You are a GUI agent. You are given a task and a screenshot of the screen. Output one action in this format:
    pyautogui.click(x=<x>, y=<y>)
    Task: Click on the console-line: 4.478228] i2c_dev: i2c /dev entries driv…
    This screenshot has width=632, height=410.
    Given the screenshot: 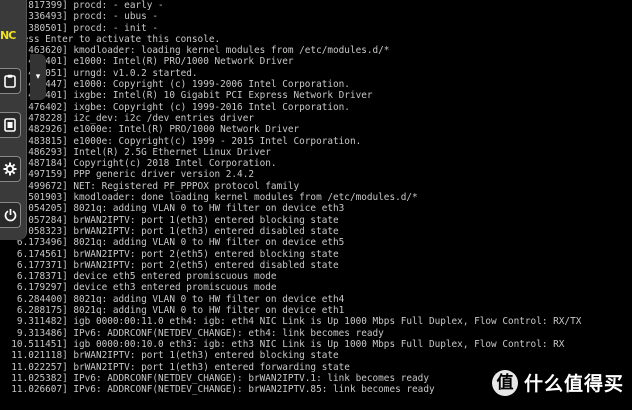 What is the action you would take?
    pyautogui.click(x=127, y=118)
    